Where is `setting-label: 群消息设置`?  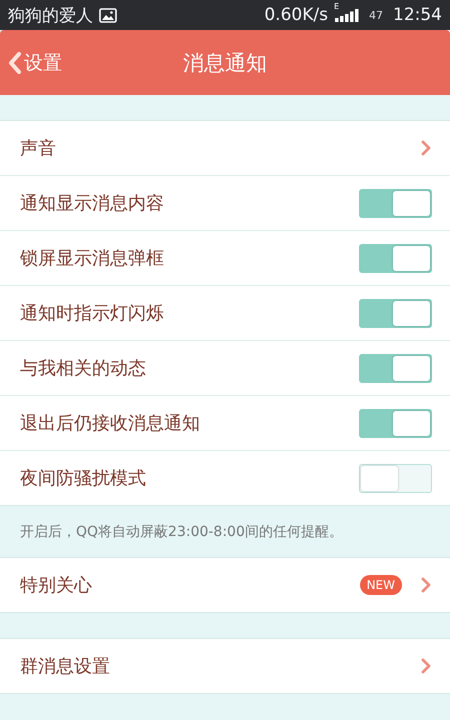 setting-label: 群消息设置 is located at coordinates (65, 666).